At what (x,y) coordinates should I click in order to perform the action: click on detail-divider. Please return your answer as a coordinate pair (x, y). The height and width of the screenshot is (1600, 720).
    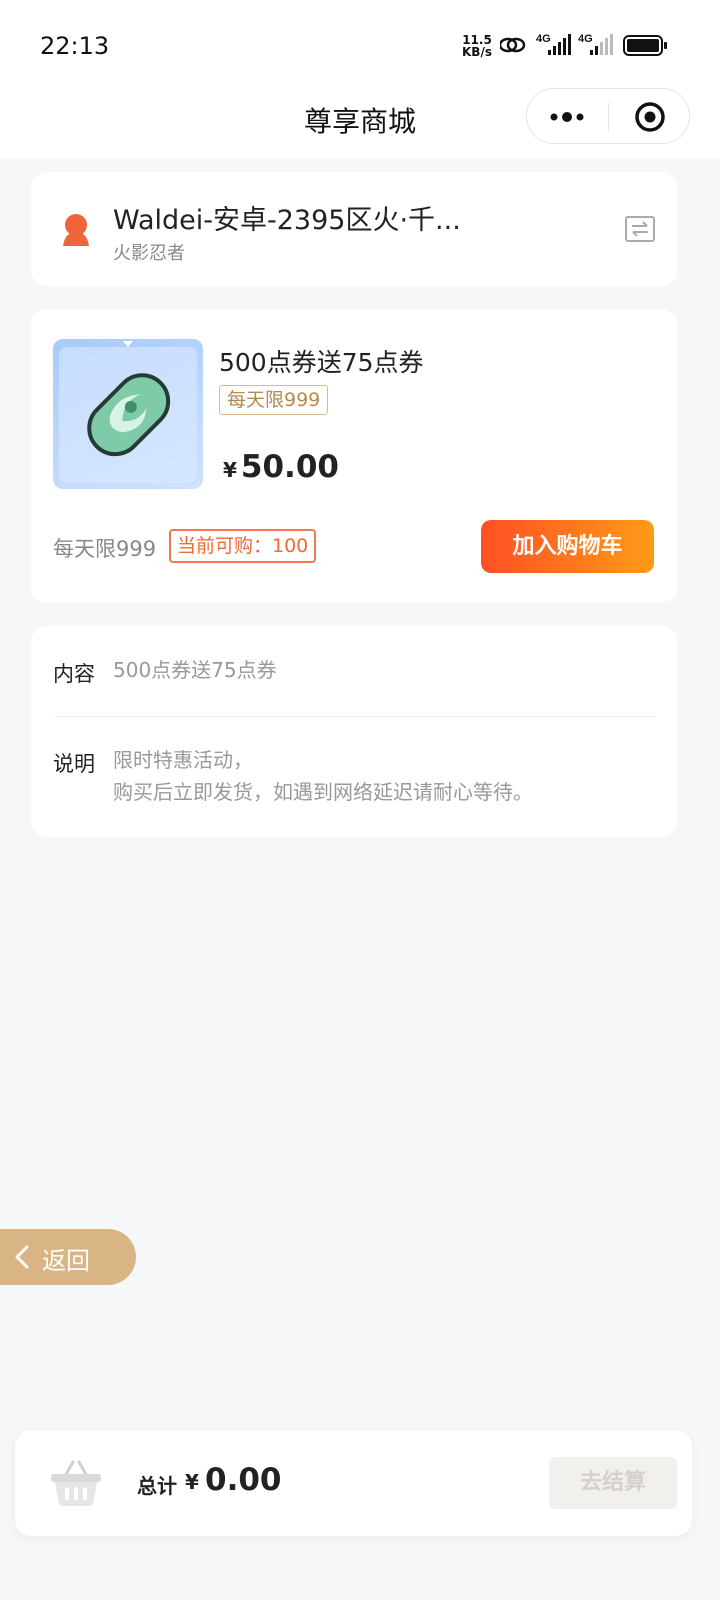
    Looking at the image, I should click on (353, 716).